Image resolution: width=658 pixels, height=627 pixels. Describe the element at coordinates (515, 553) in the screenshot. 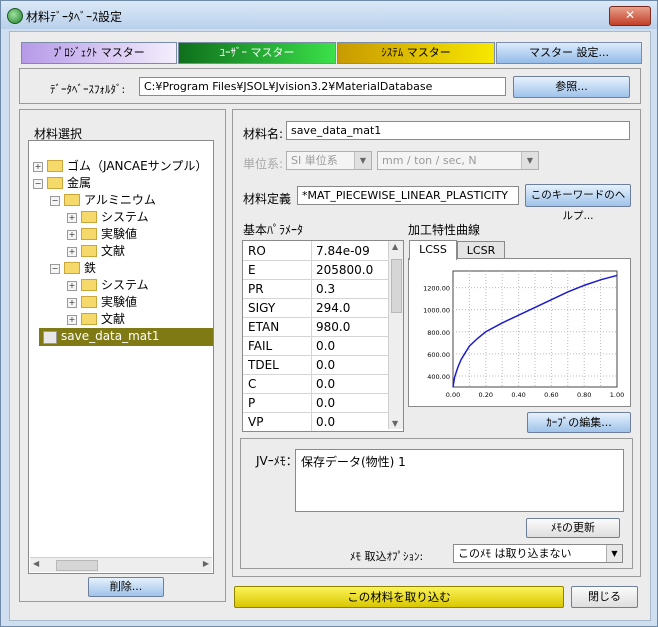

I see `memo-option-value: このﾒﾓ は取り込まない` at that location.